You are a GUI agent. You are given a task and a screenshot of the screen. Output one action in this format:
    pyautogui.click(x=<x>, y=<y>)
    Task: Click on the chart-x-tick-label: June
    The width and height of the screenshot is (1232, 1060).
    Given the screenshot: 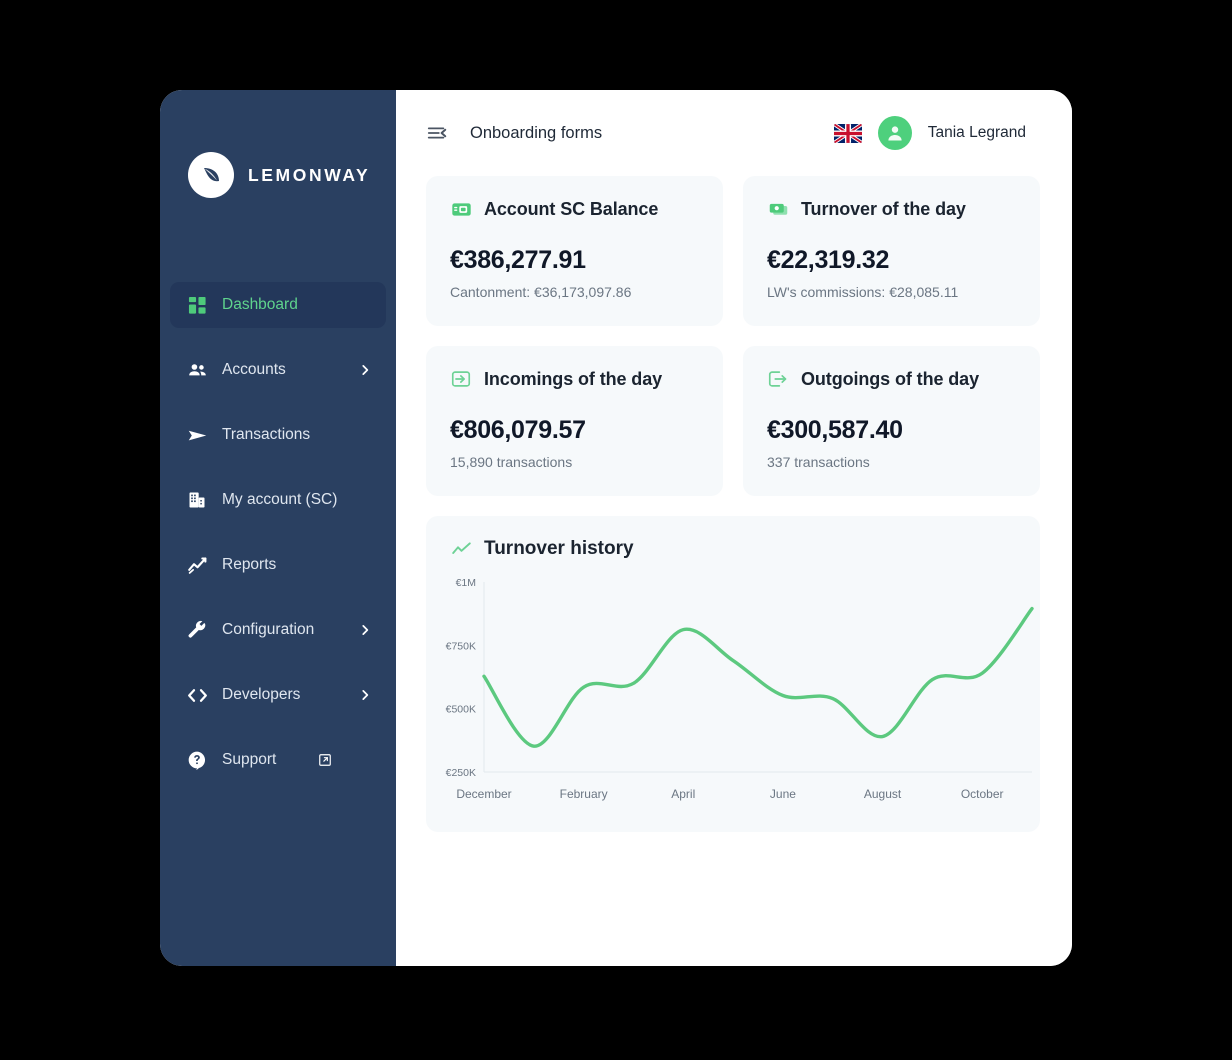 What is the action you would take?
    pyautogui.click(x=783, y=794)
    